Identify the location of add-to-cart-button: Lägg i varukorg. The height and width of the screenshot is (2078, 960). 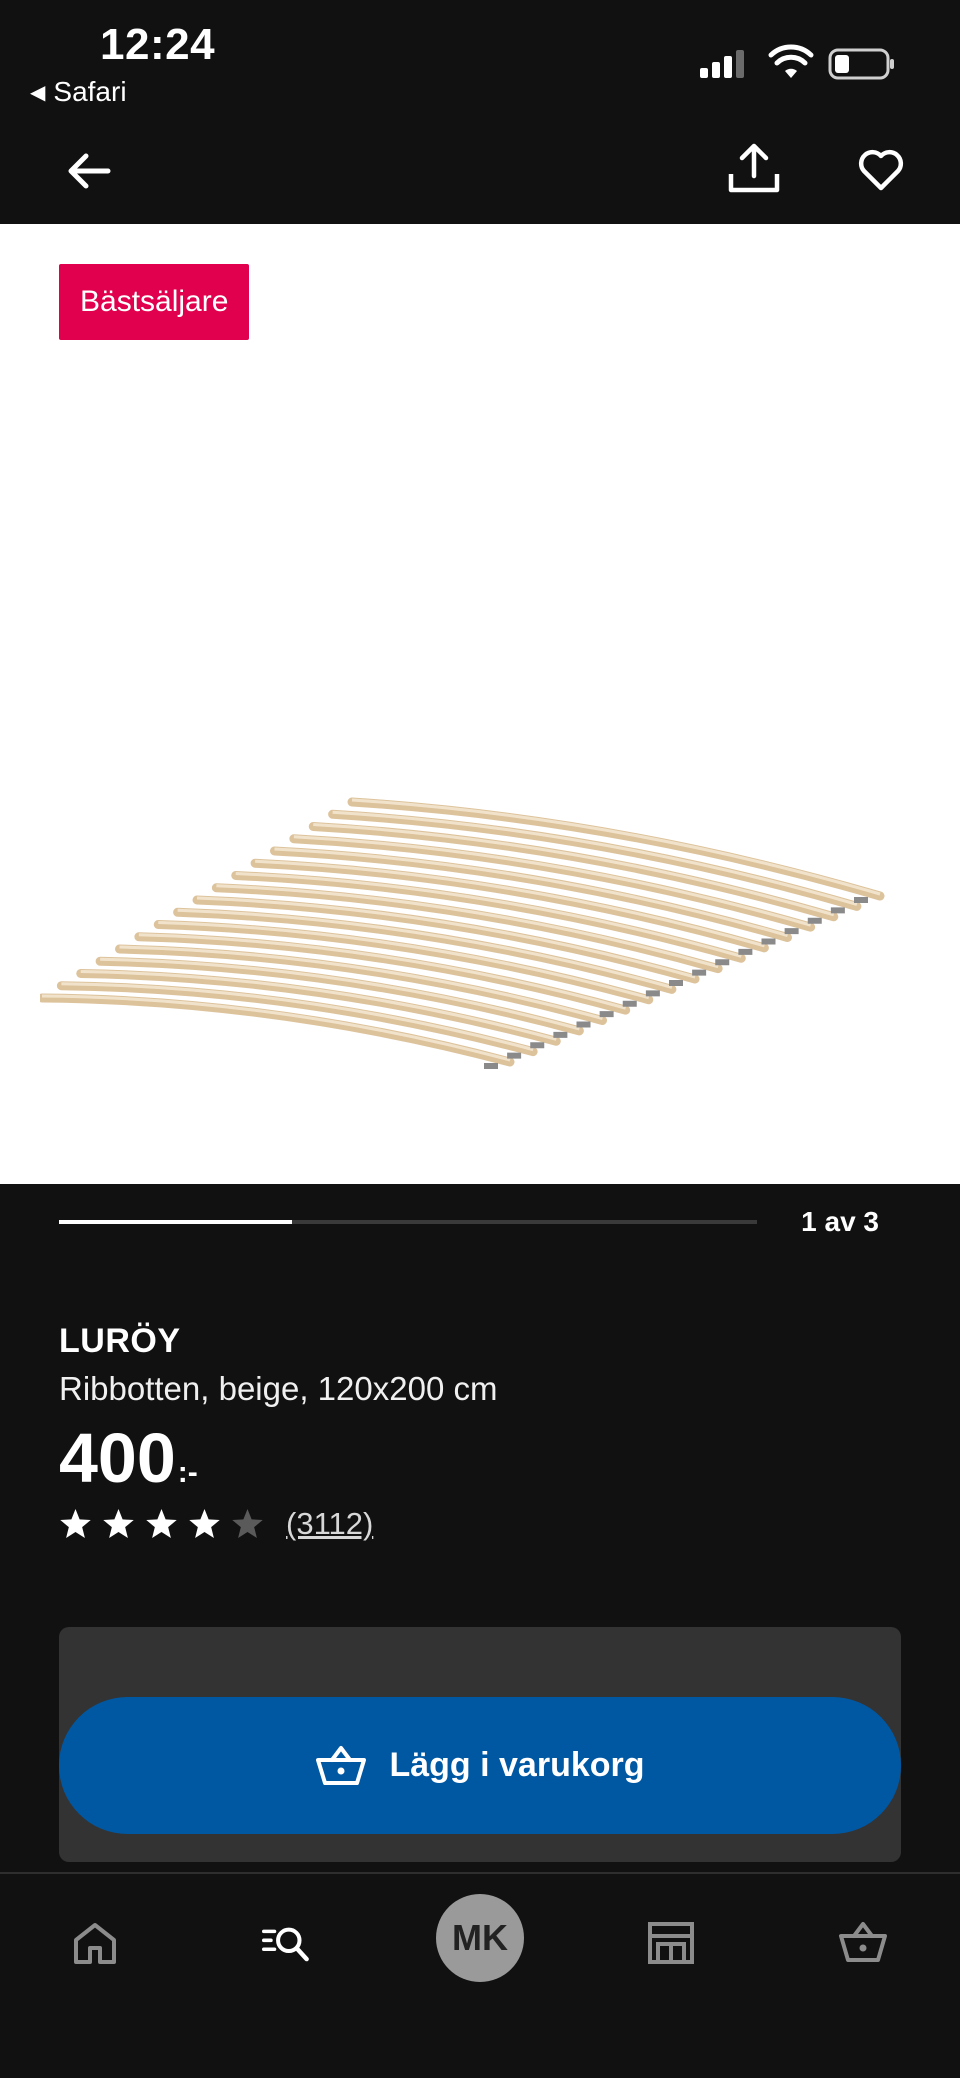
(480, 1765).